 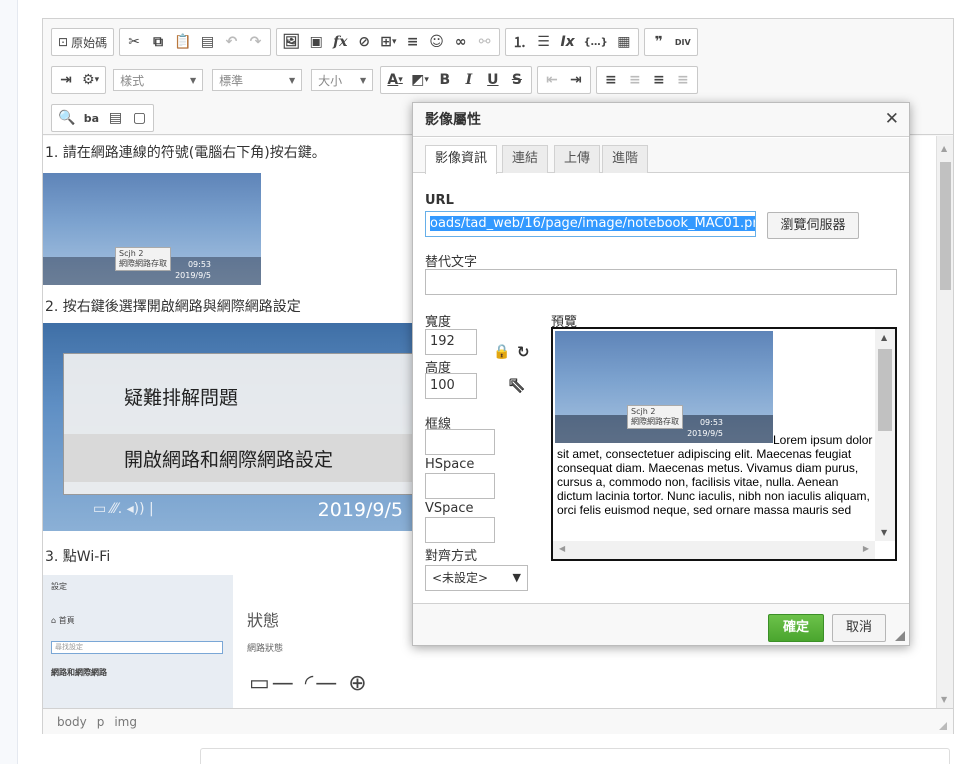 What do you see at coordinates (659, 80) in the screenshot?
I see `align-right-icon: ≡` at bounding box center [659, 80].